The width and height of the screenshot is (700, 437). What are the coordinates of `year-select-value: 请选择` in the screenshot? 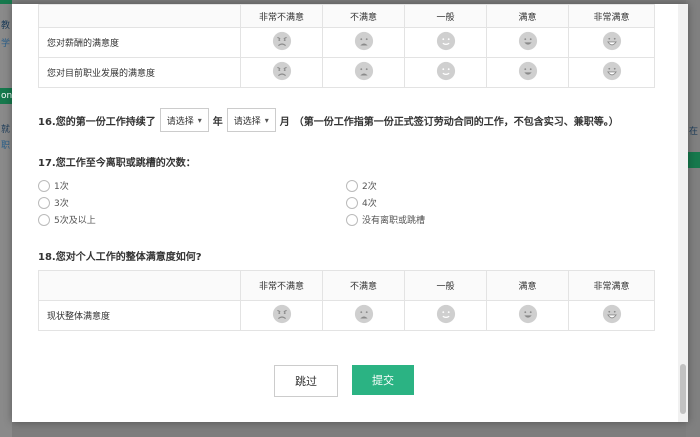 It's located at (180, 121).